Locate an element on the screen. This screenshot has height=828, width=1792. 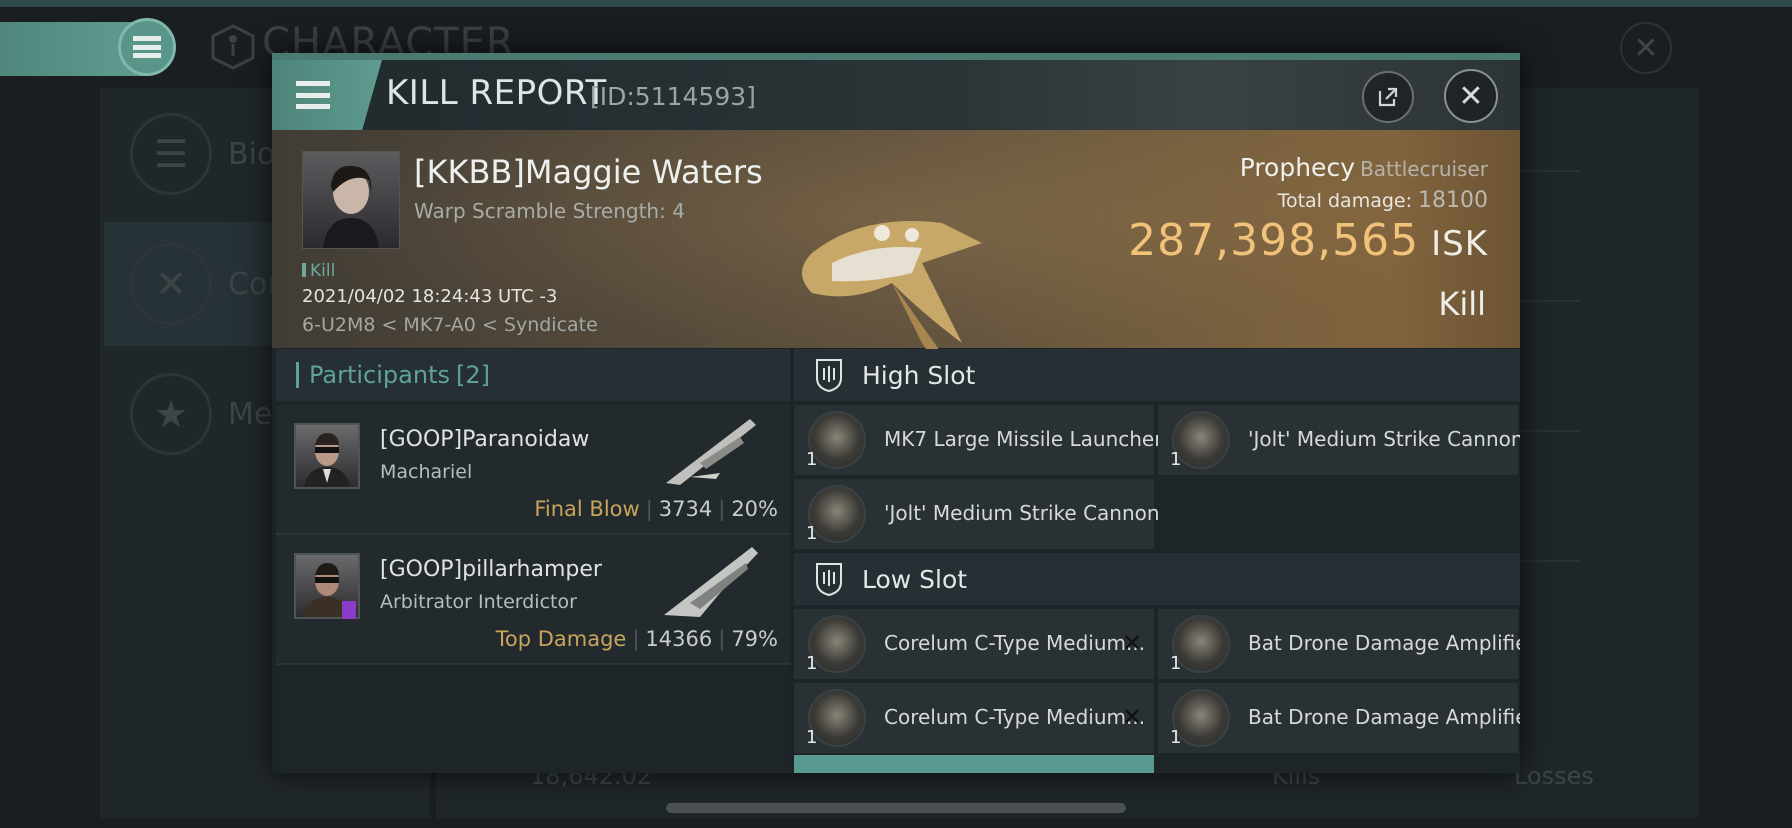
participant-ship: Machariel is located at coordinates (426, 472).